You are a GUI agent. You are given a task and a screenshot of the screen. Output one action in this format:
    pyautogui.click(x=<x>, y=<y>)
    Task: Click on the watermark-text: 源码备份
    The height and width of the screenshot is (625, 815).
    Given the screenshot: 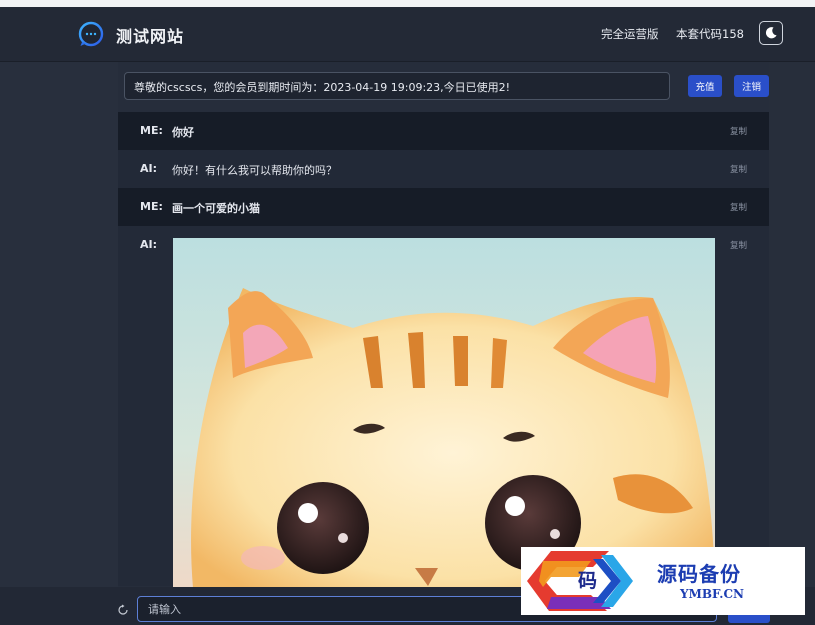 What is the action you would take?
    pyautogui.click(x=699, y=574)
    